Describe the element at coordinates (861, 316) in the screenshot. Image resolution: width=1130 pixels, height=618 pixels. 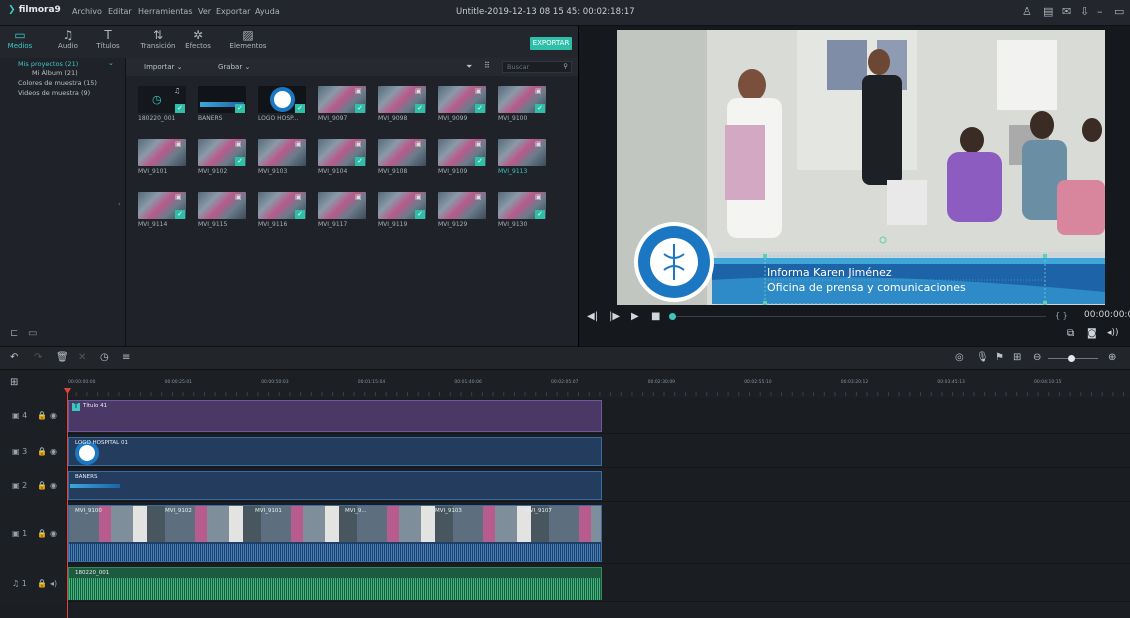
I see `scrub-track` at that location.